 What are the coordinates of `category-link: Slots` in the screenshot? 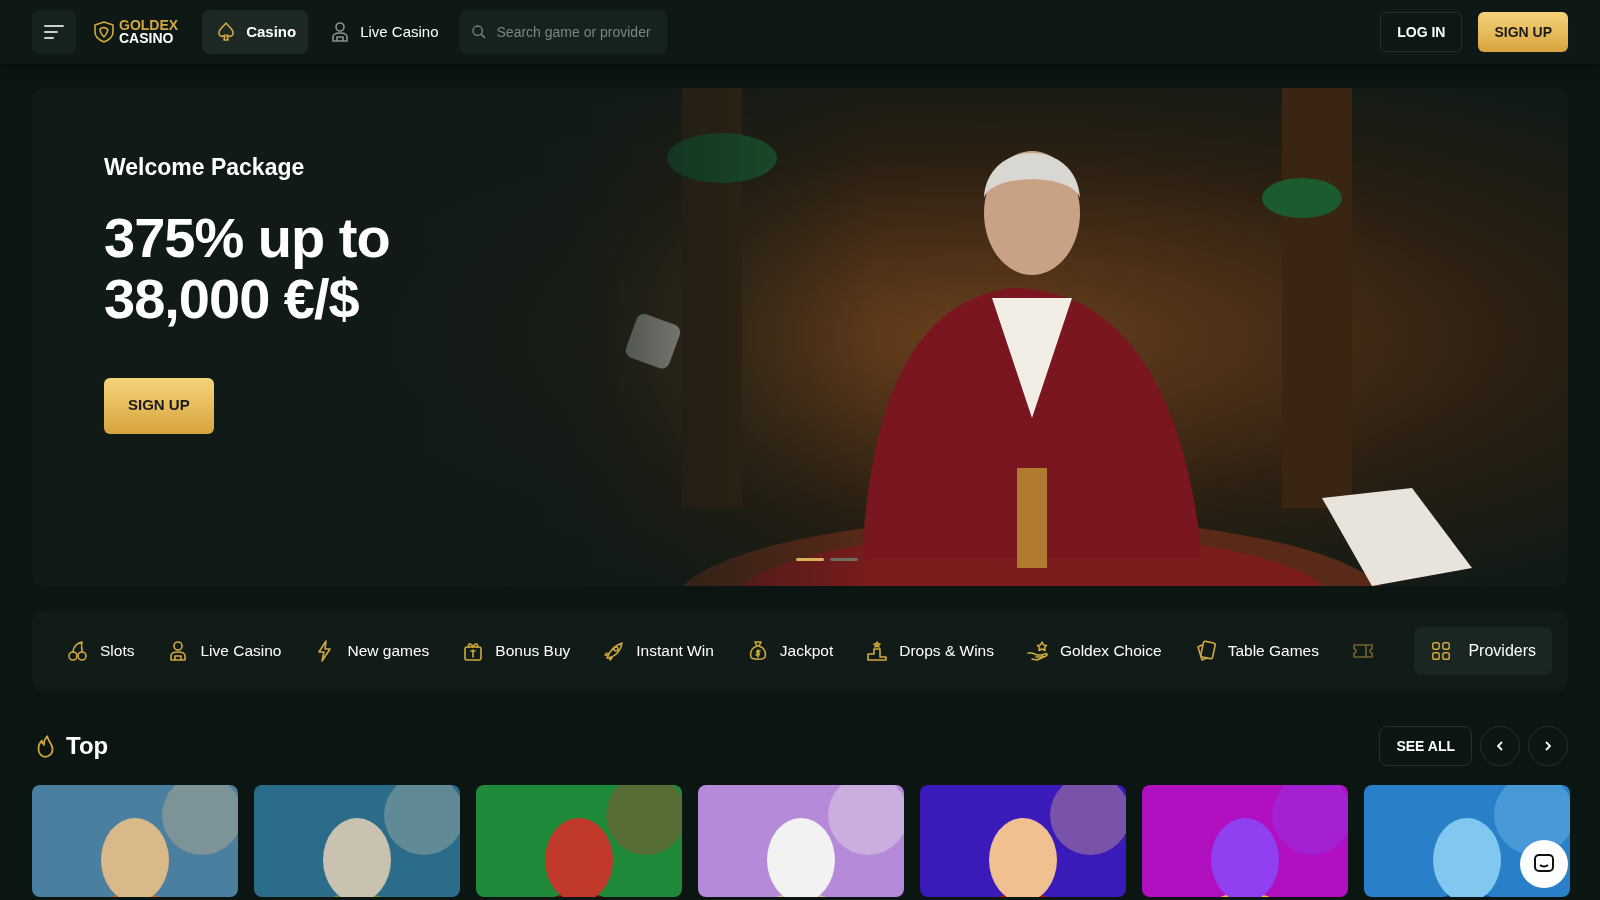 It's located at (100, 651).